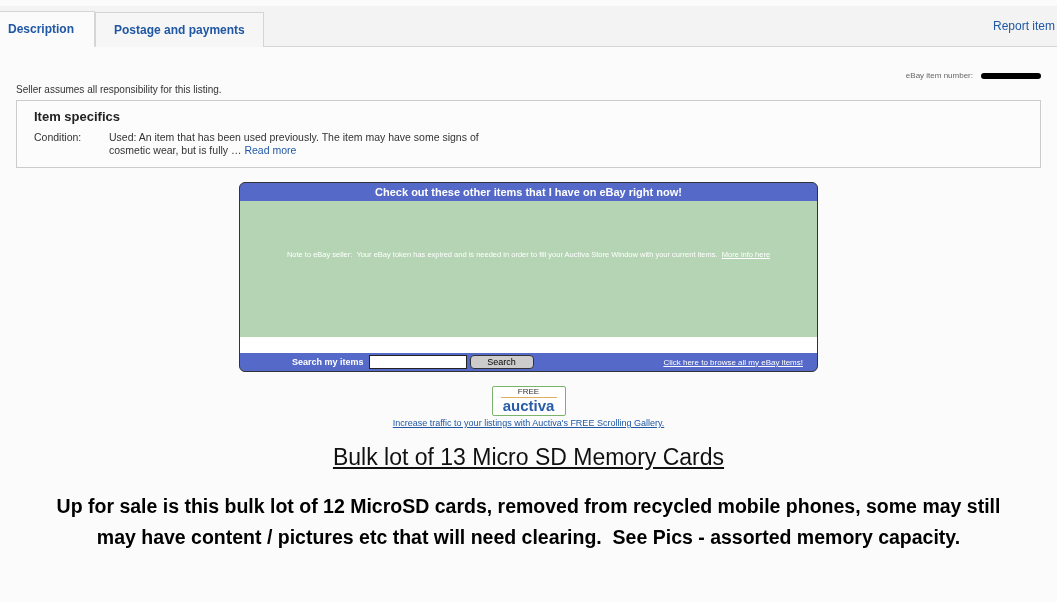 The height and width of the screenshot is (602, 1057). Describe the element at coordinates (119, 89) in the screenshot. I see `seller-note: Seller assumes all responsibility for this listing.` at that location.